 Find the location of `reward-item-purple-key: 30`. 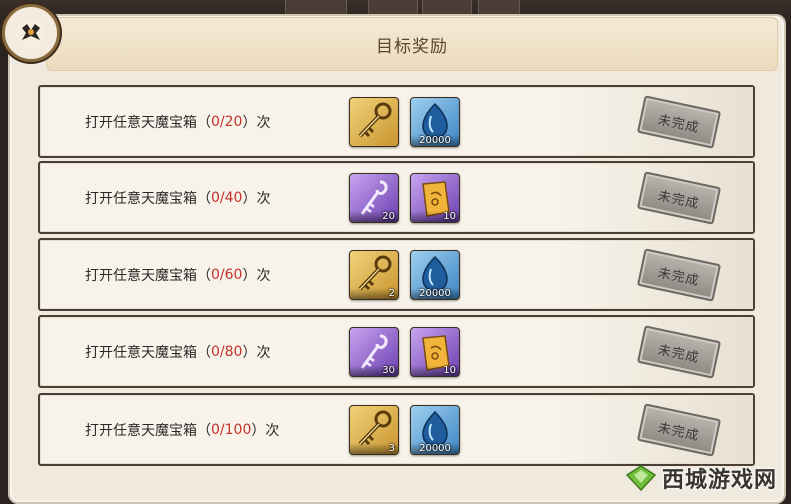

reward-item-purple-key: 30 is located at coordinates (374, 352).